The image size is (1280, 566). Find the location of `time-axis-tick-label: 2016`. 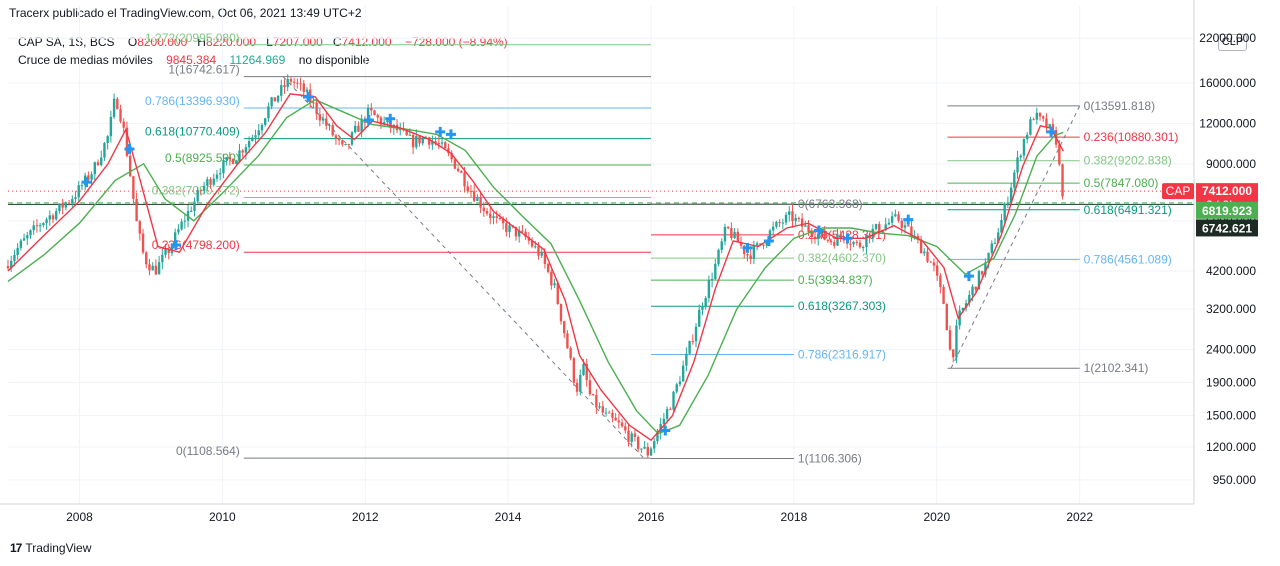

time-axis-tick-label: 2016 is located at coordinates (651, 517).